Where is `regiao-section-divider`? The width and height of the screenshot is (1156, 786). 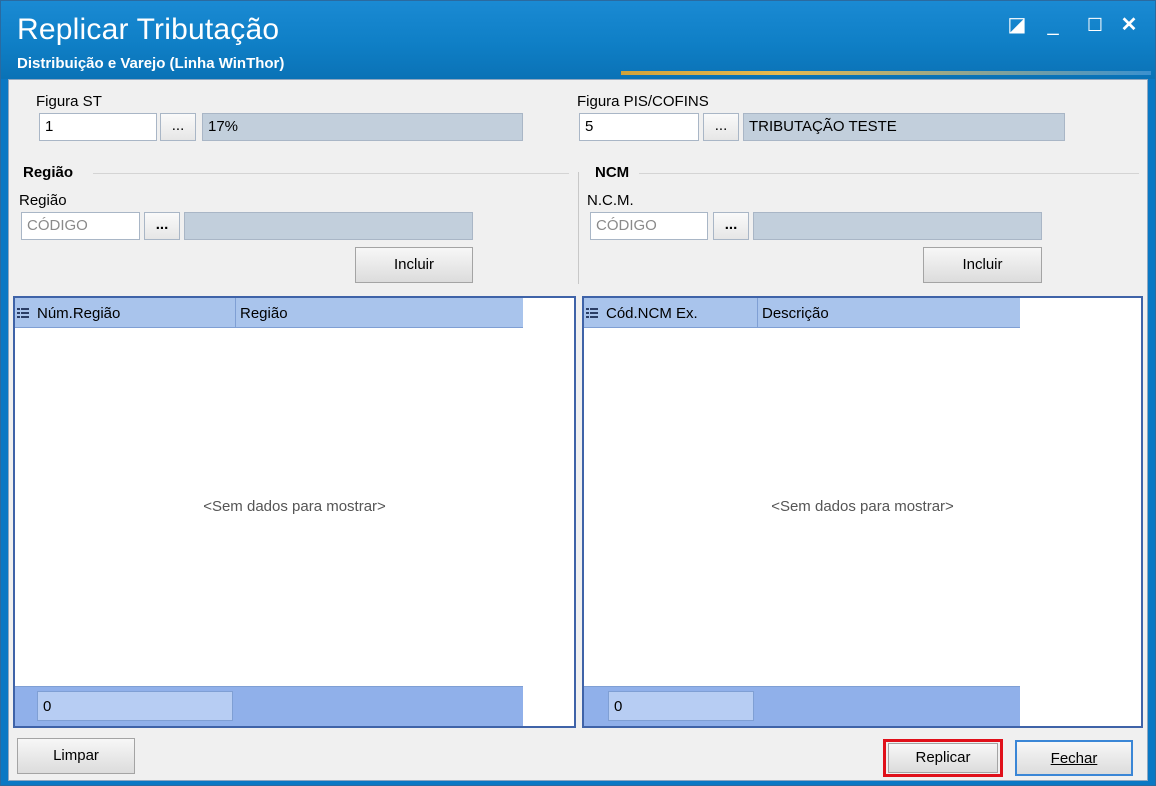 regiao-section-divider is located at coordinates (331, 173).